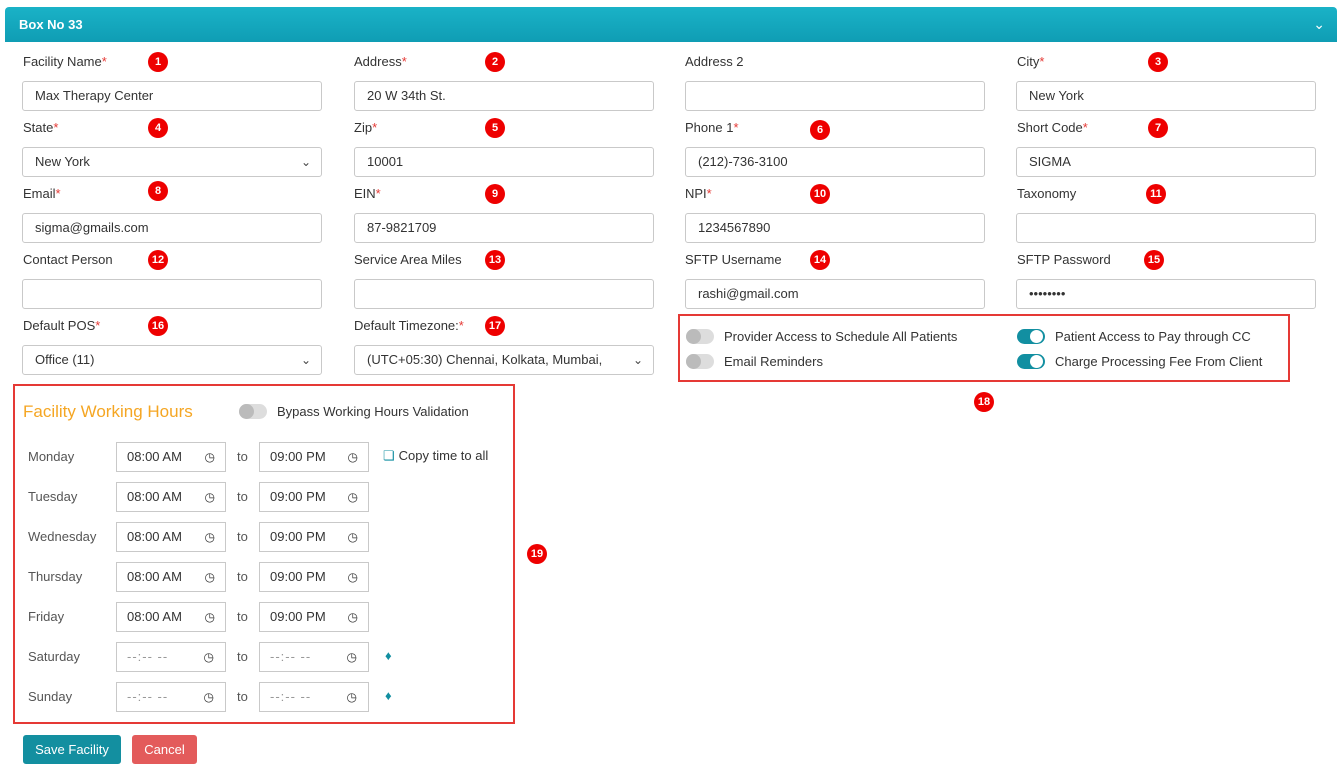 This screenshot has height=778, width=1342. Describe the element at coordinates (408, 259) in the screenshot. I see `service-area-label: Service Area Miles` at that location.